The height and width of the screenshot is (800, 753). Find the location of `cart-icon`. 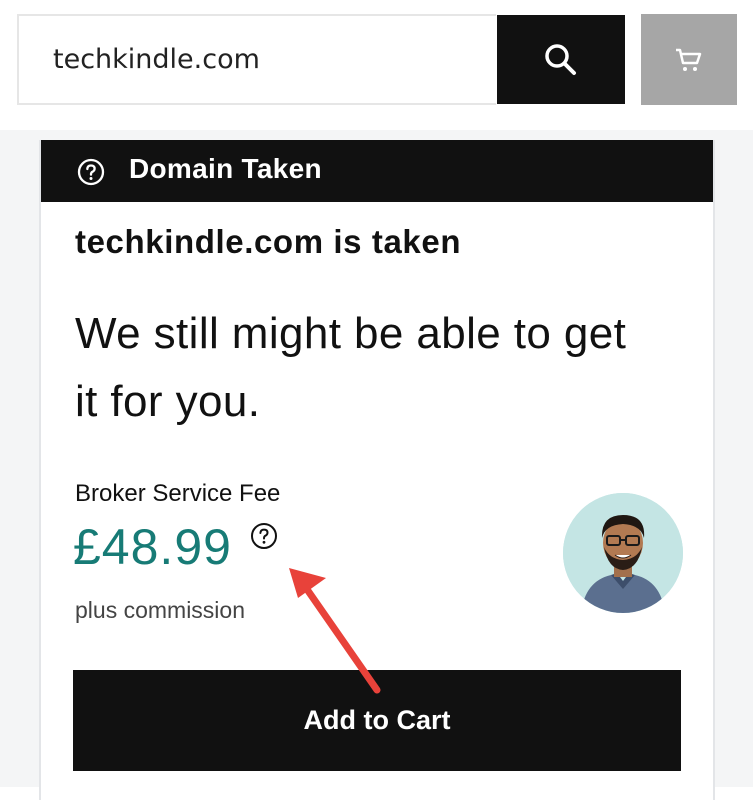

cart-icon is located at coordinates (689, 59).